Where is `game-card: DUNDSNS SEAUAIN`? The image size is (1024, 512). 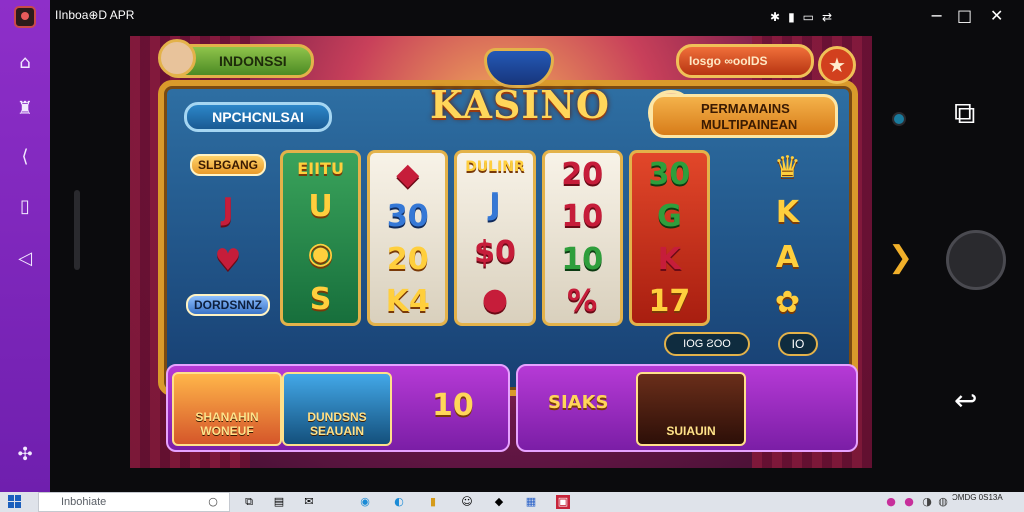
game-card: DUNDSNS SEAUAIN is located at coordinates (337, 409).